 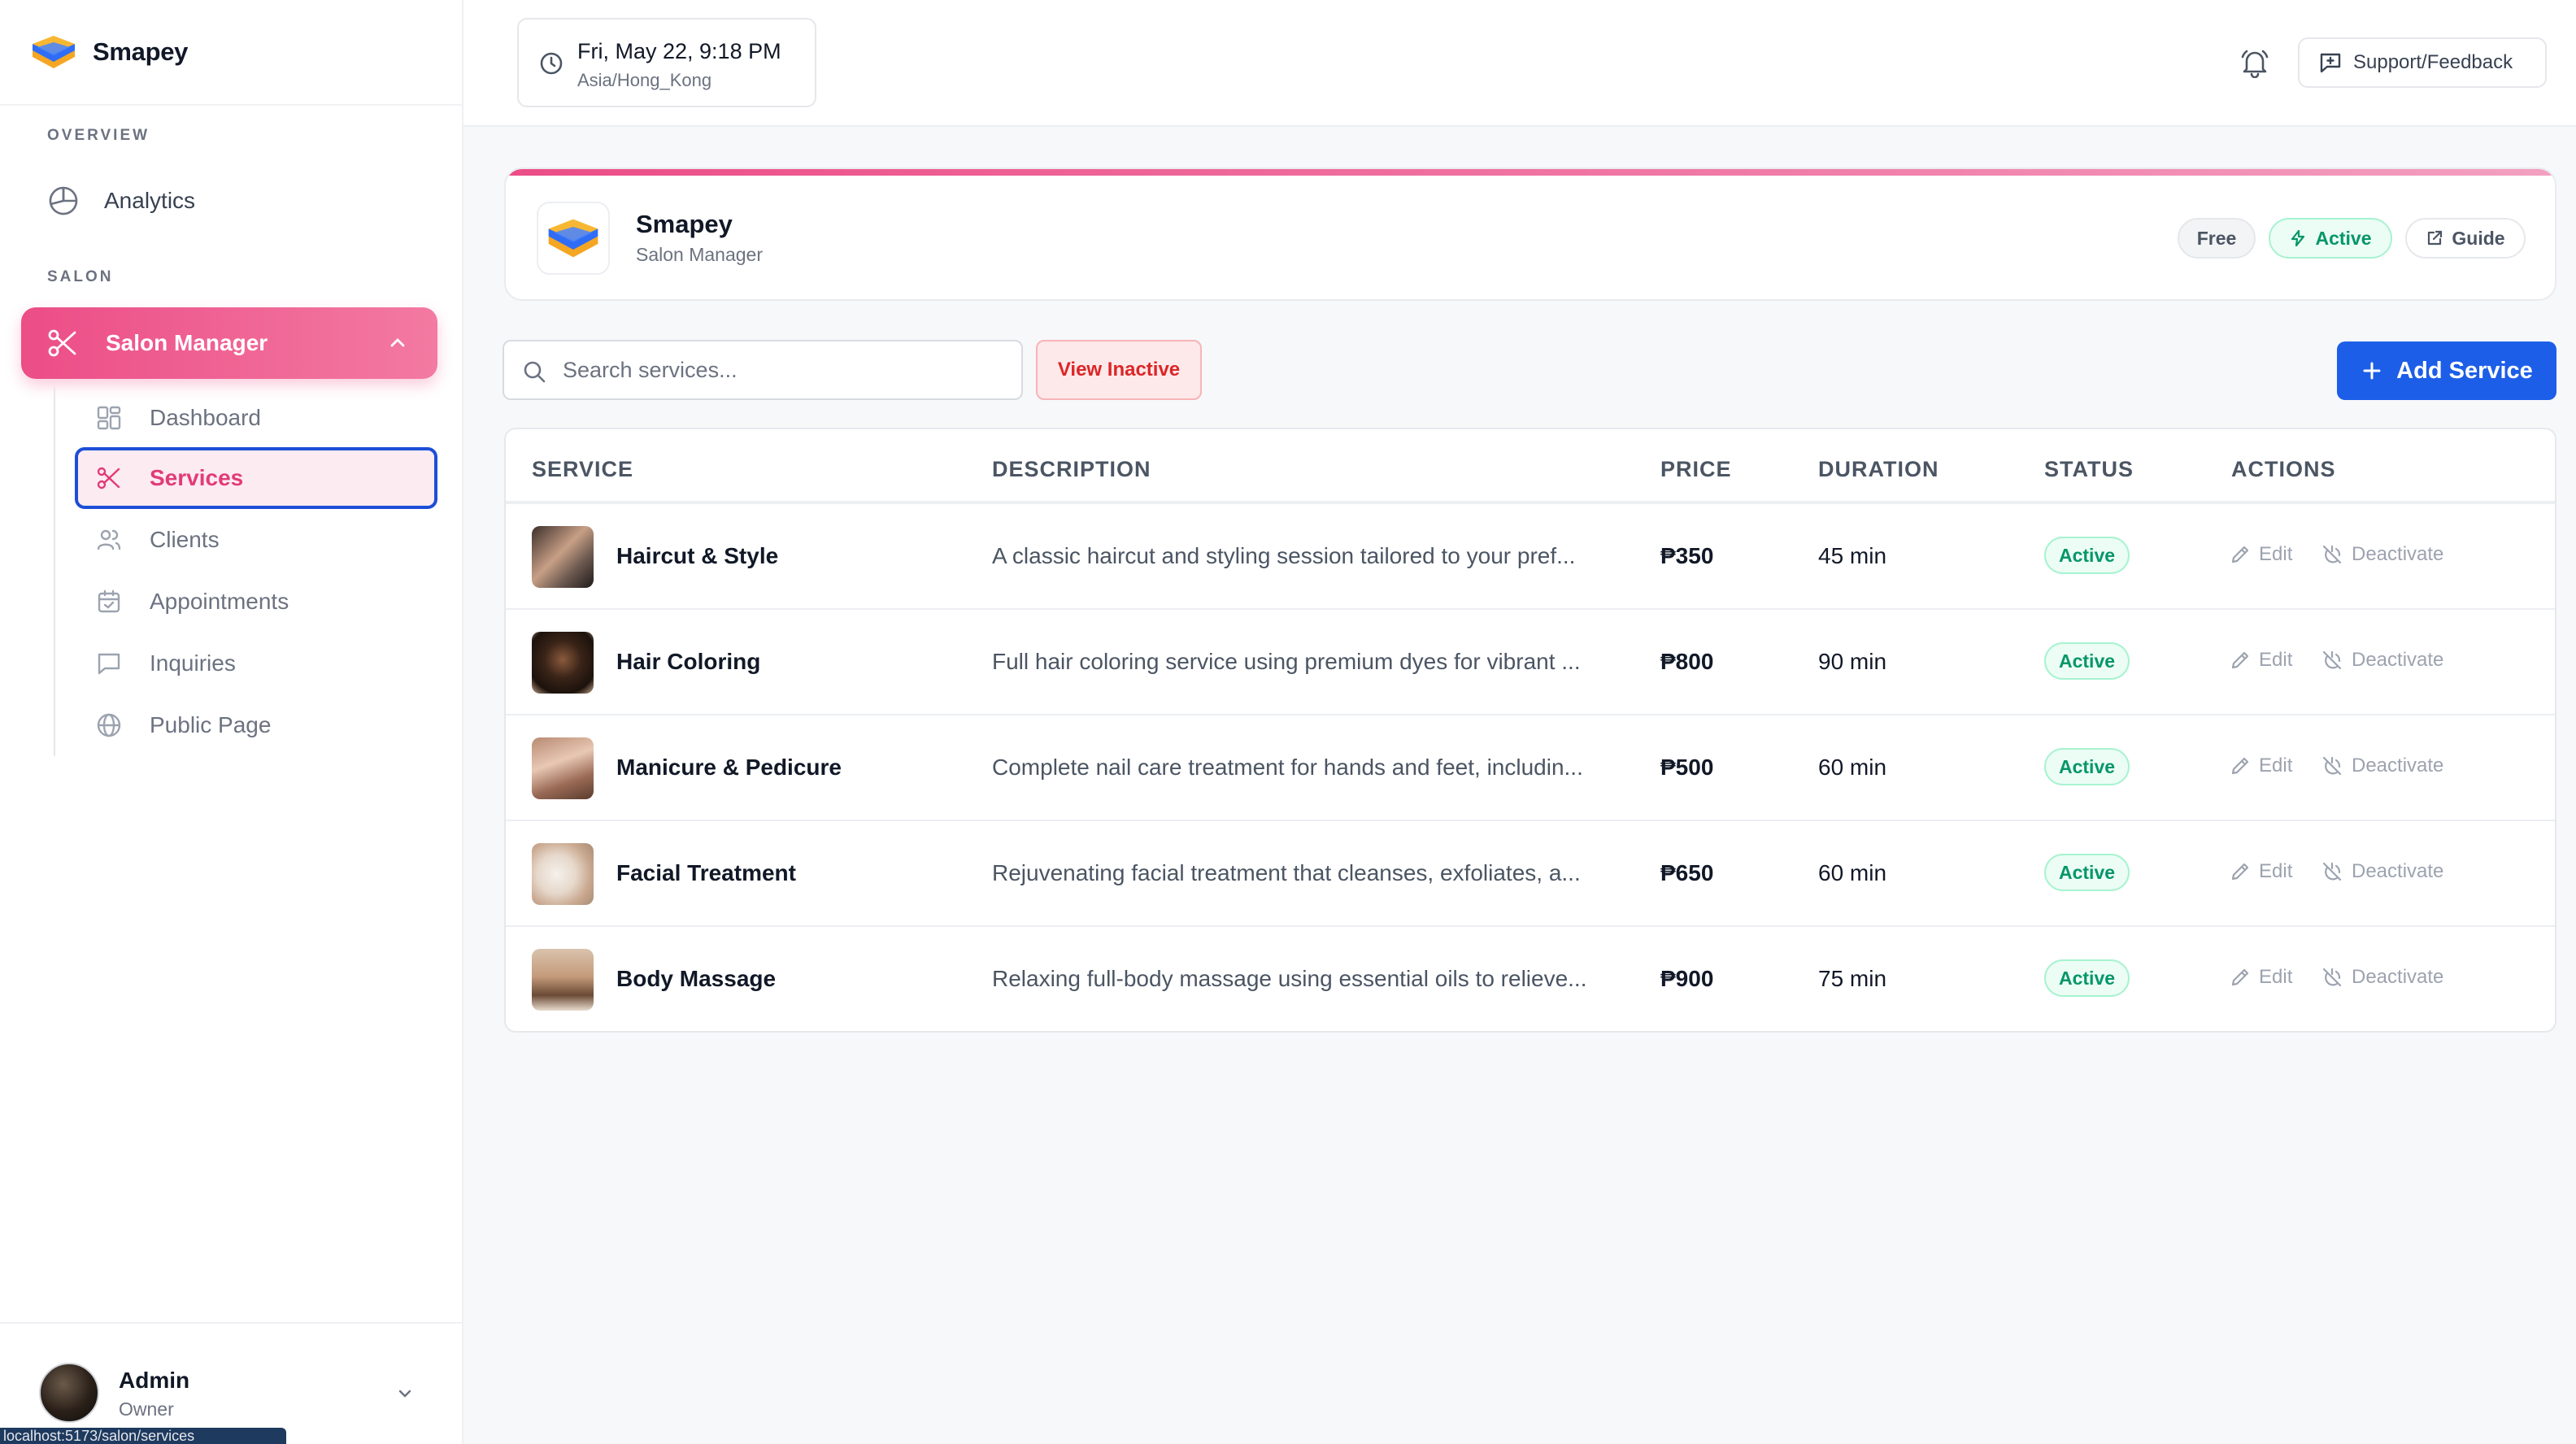 What do you see at coordinates (109, 663) in the screenshot?
I see `message-icon` at bounding box center [109, 663].